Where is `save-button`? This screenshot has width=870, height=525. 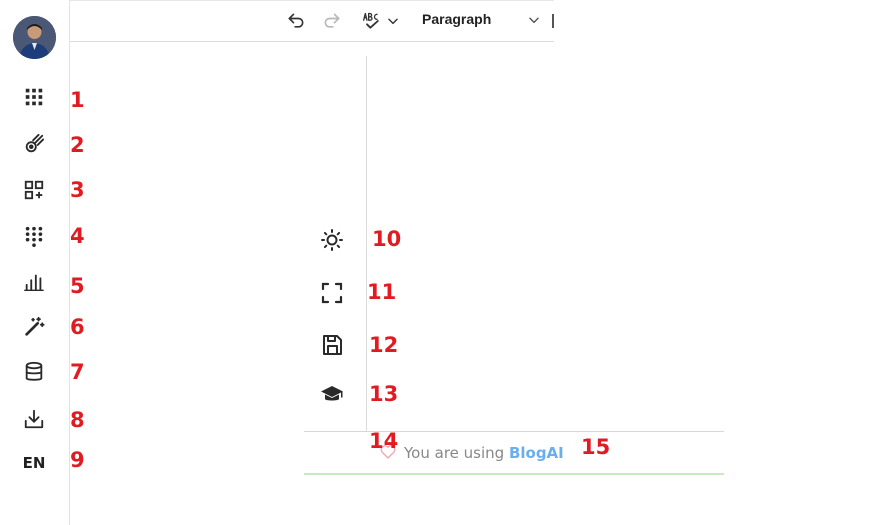 save-button is located at coordinates (332, 345).